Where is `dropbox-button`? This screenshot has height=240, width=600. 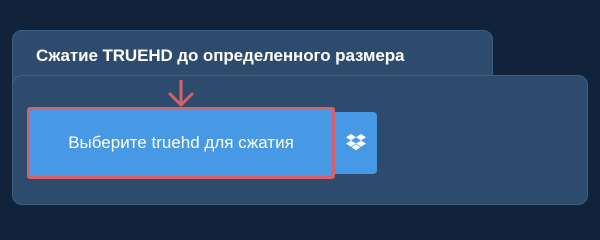 dropbox-button is located at coordinates (356, 143).